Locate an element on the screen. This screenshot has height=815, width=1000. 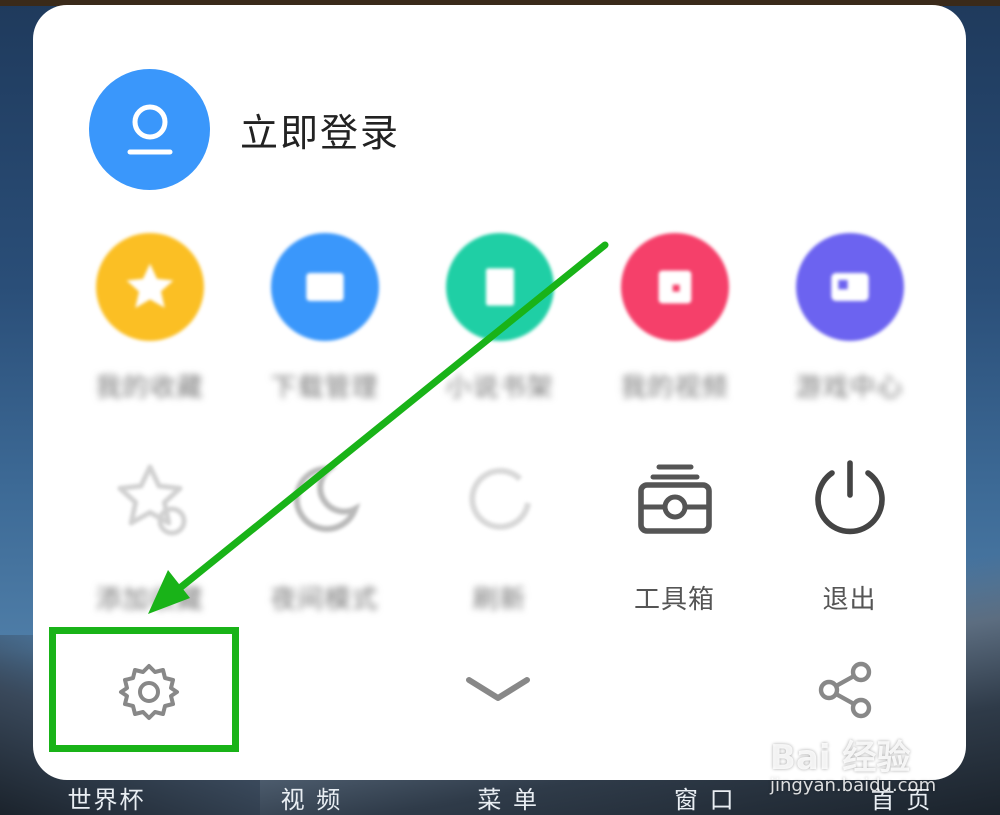
menu-item-novels: 小说书架 is located at coordinates (499, 318).